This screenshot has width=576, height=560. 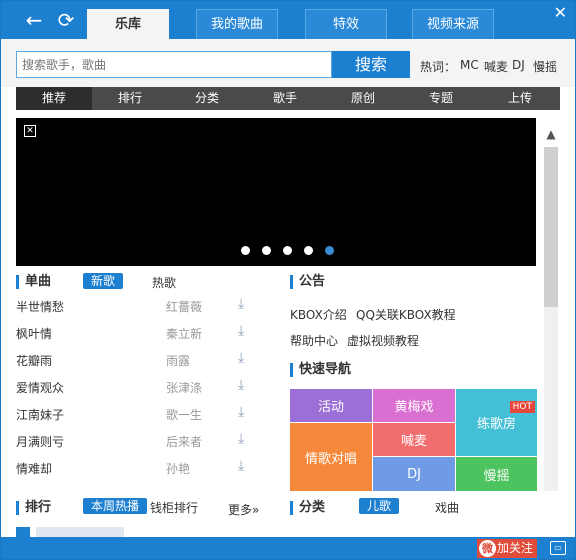 I want to click on tile-activity: 活动, so click(x=331, y=405).